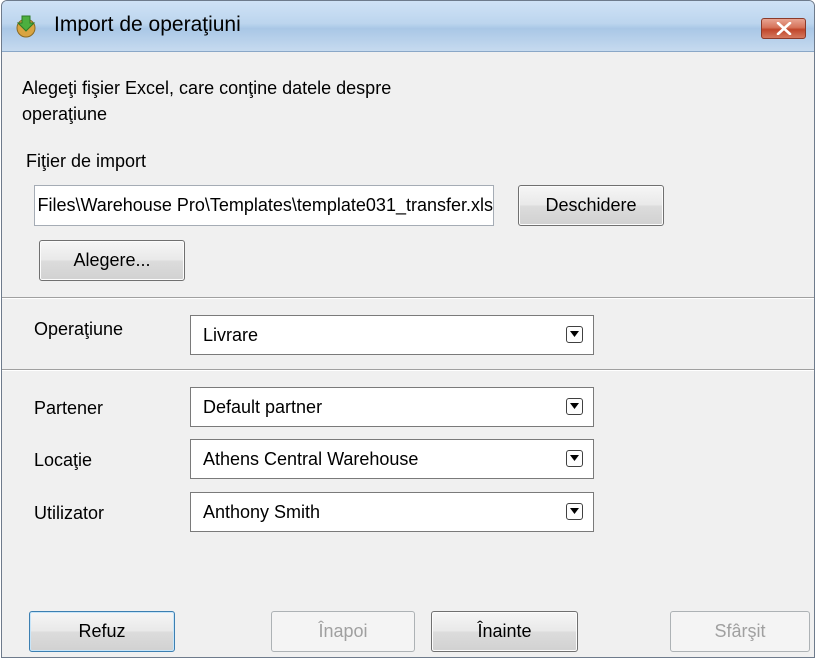  Describe the element at coordinates (408, 26) in the screenshot. I see `title-bar: Import de operaţiuni` at that location.